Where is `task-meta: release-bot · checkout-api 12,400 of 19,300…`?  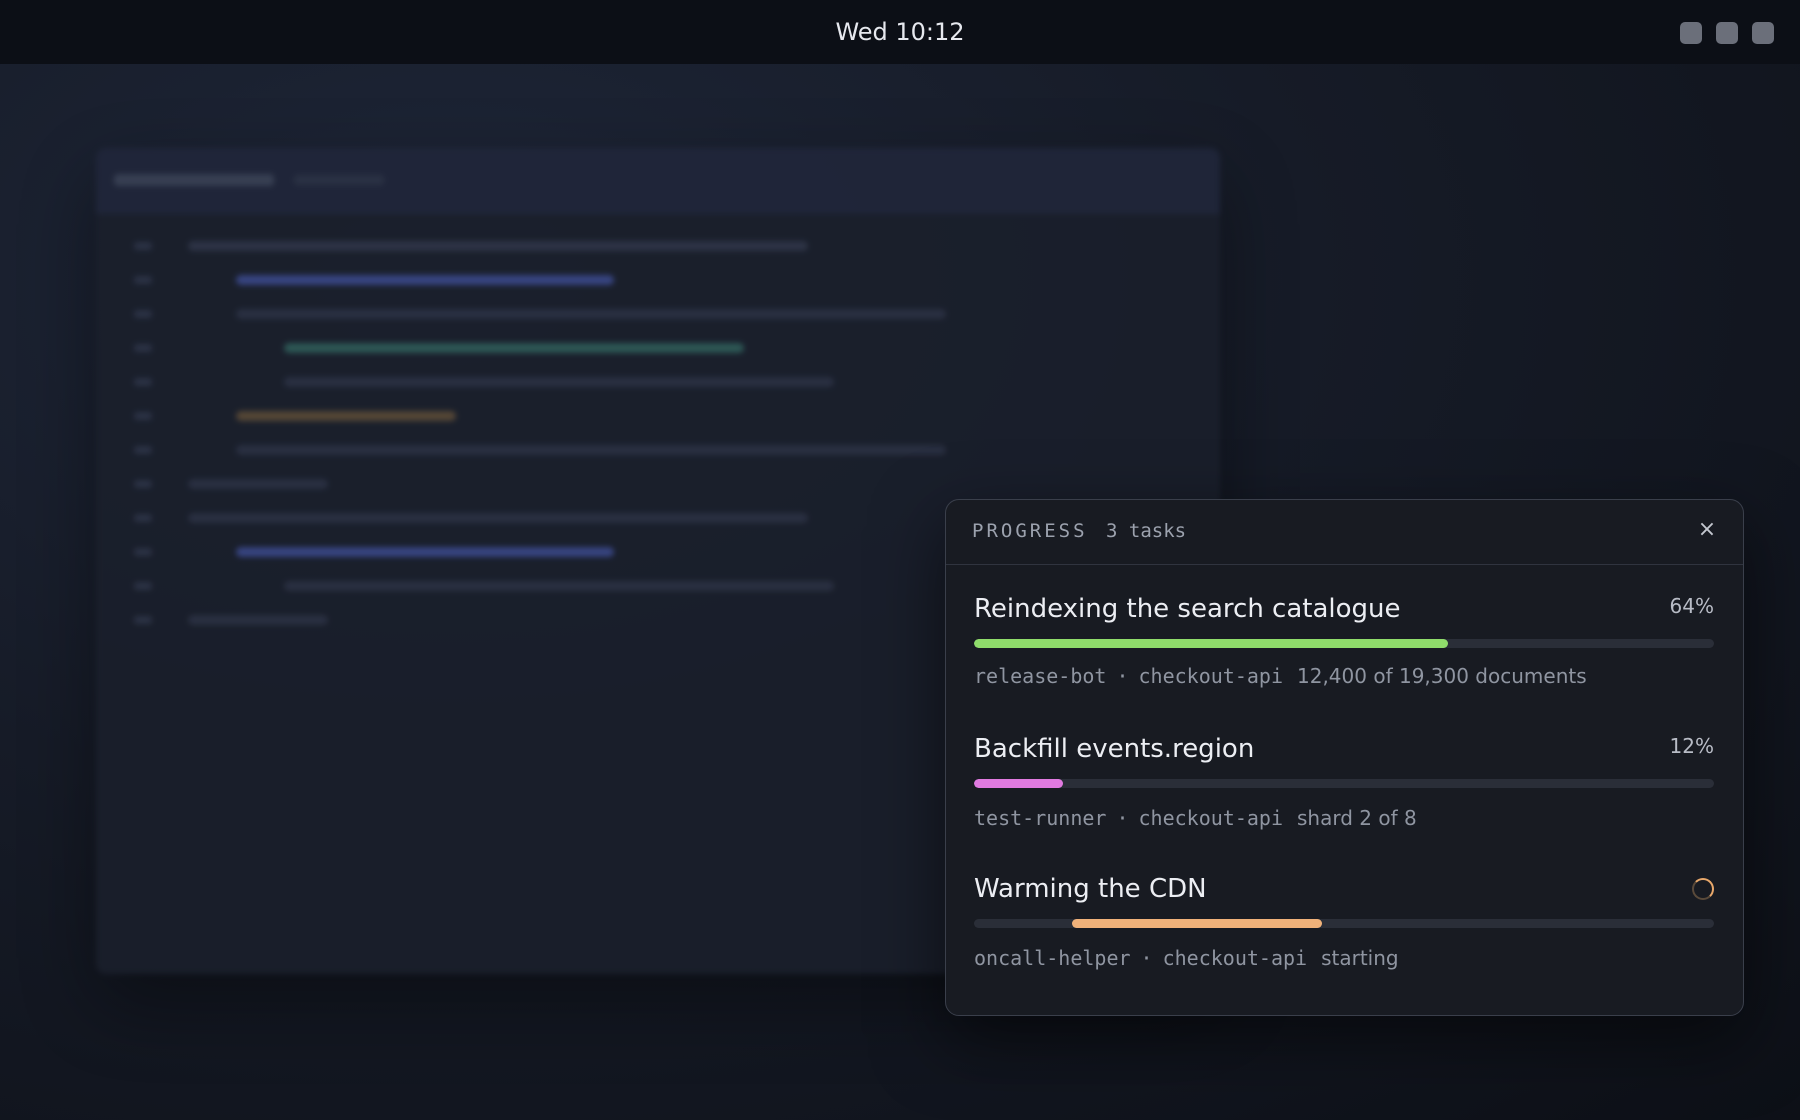 task-meta: release-bot · checkout-api 12,400 of 19,300… is located at coordinates (1280, 676).